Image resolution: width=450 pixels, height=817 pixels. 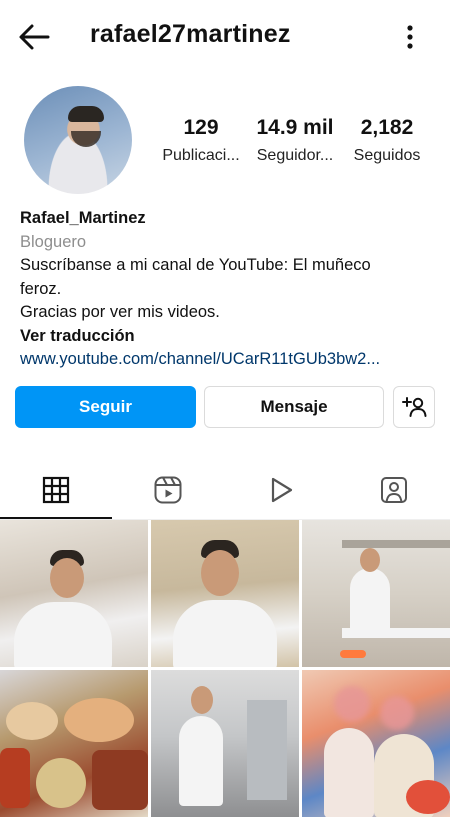 I want to click on grid-icon, so click(x=56, y=490).